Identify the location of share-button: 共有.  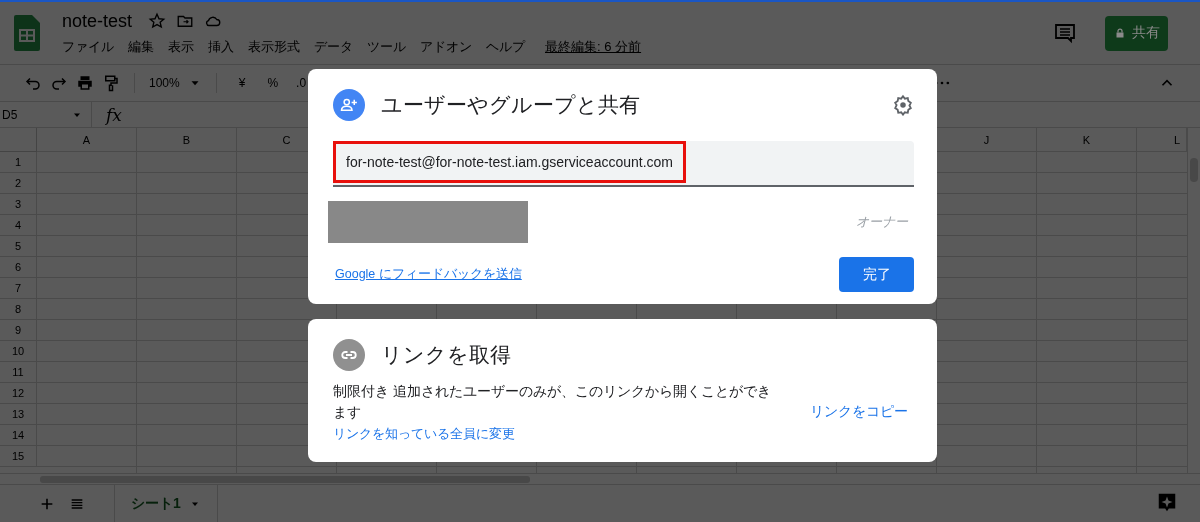
(1136, 33).